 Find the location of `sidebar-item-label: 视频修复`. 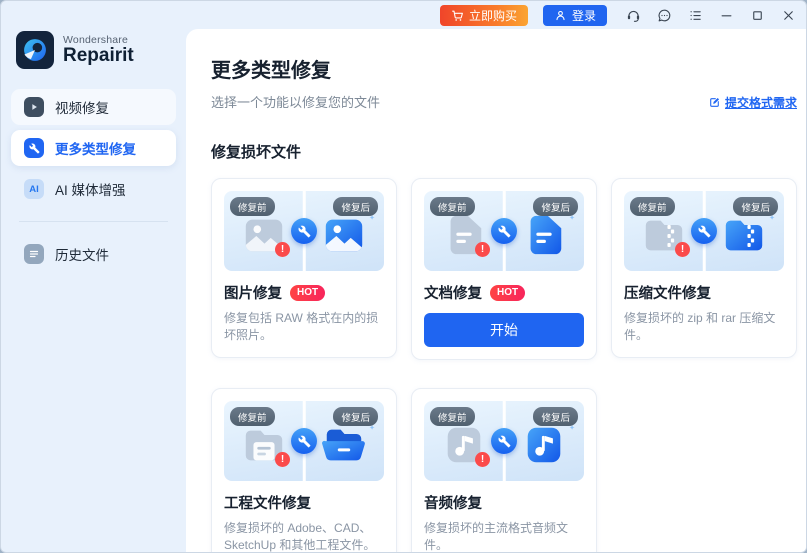

sidebar-item-label: 视频修复 is located at coordinates (82, 108).